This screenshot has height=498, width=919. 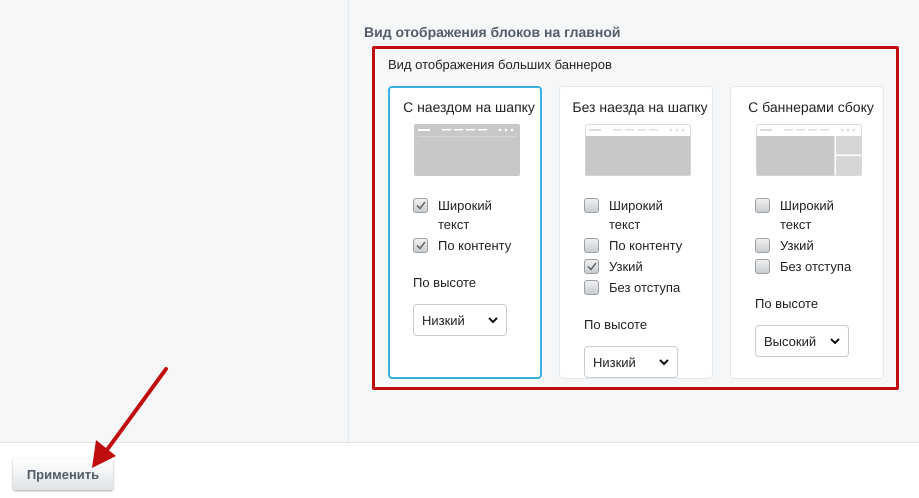 I want to click on layout-option-card: С баннерами сбоку Широкий текст Узкий Без отступа По высоте Высокий, so click(x=807, y=232).